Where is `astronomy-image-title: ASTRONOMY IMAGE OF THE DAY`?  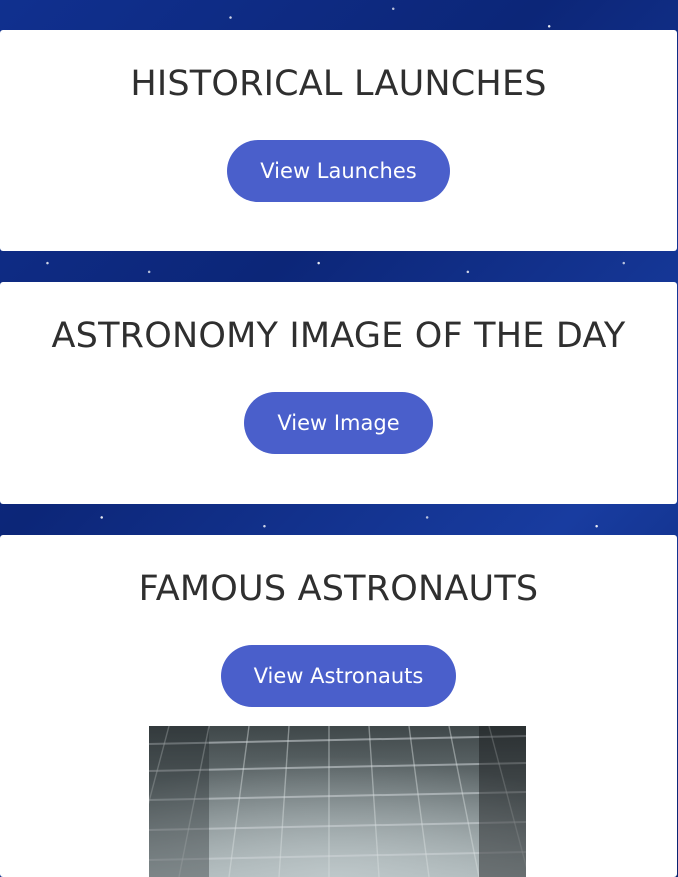 astronomy-image-title: ASTRONOMY IMAGE OF THE DAY is located at coordinates (338, 336).